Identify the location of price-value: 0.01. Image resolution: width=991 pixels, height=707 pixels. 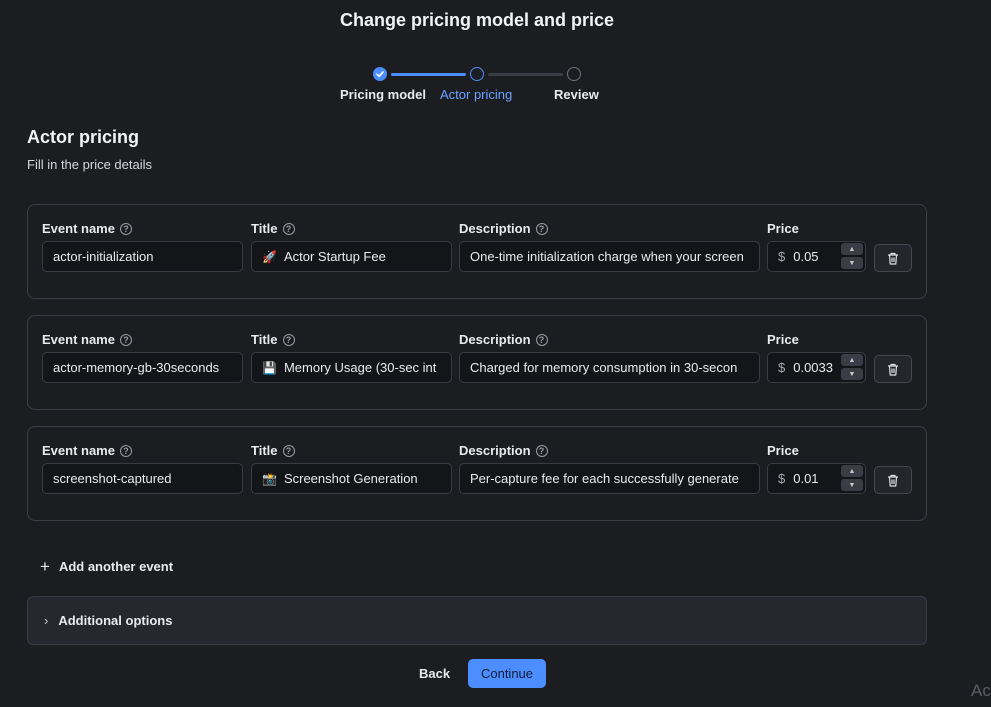
(806, 478).